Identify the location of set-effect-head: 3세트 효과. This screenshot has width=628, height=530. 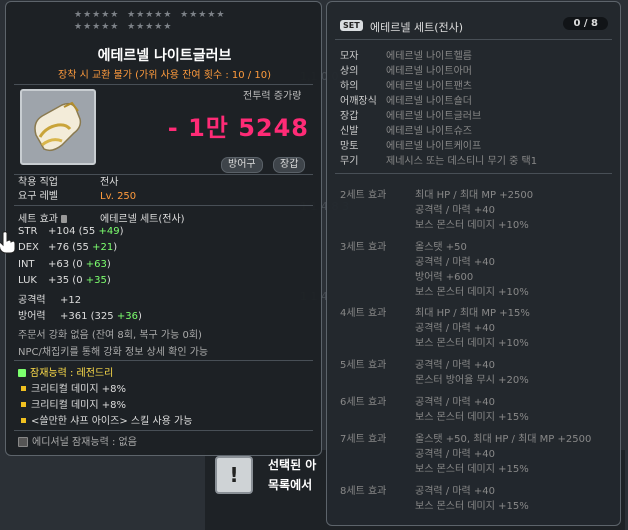
(363, 247).